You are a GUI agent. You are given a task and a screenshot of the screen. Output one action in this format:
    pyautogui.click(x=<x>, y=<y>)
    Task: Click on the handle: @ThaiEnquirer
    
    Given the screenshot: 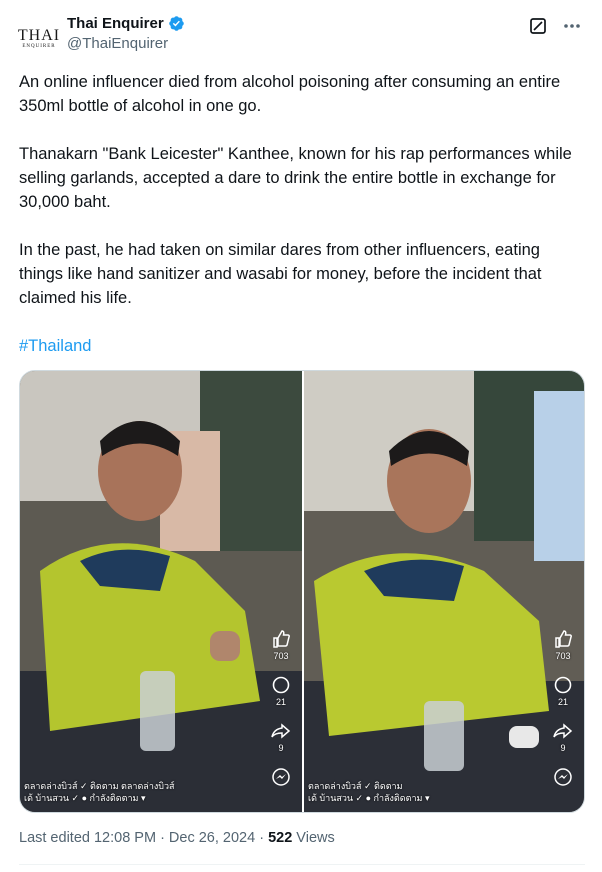 What is the action you would take?
    pyautogui.click(x=126, y=43)
    